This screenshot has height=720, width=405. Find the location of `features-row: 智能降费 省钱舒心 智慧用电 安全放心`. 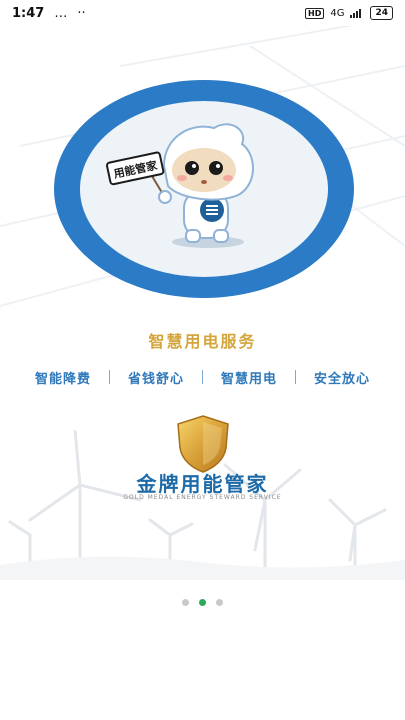

features-row: 智能降费 省钱舒心 智慧用电 安全放心 is located at coordinates (202, 377).